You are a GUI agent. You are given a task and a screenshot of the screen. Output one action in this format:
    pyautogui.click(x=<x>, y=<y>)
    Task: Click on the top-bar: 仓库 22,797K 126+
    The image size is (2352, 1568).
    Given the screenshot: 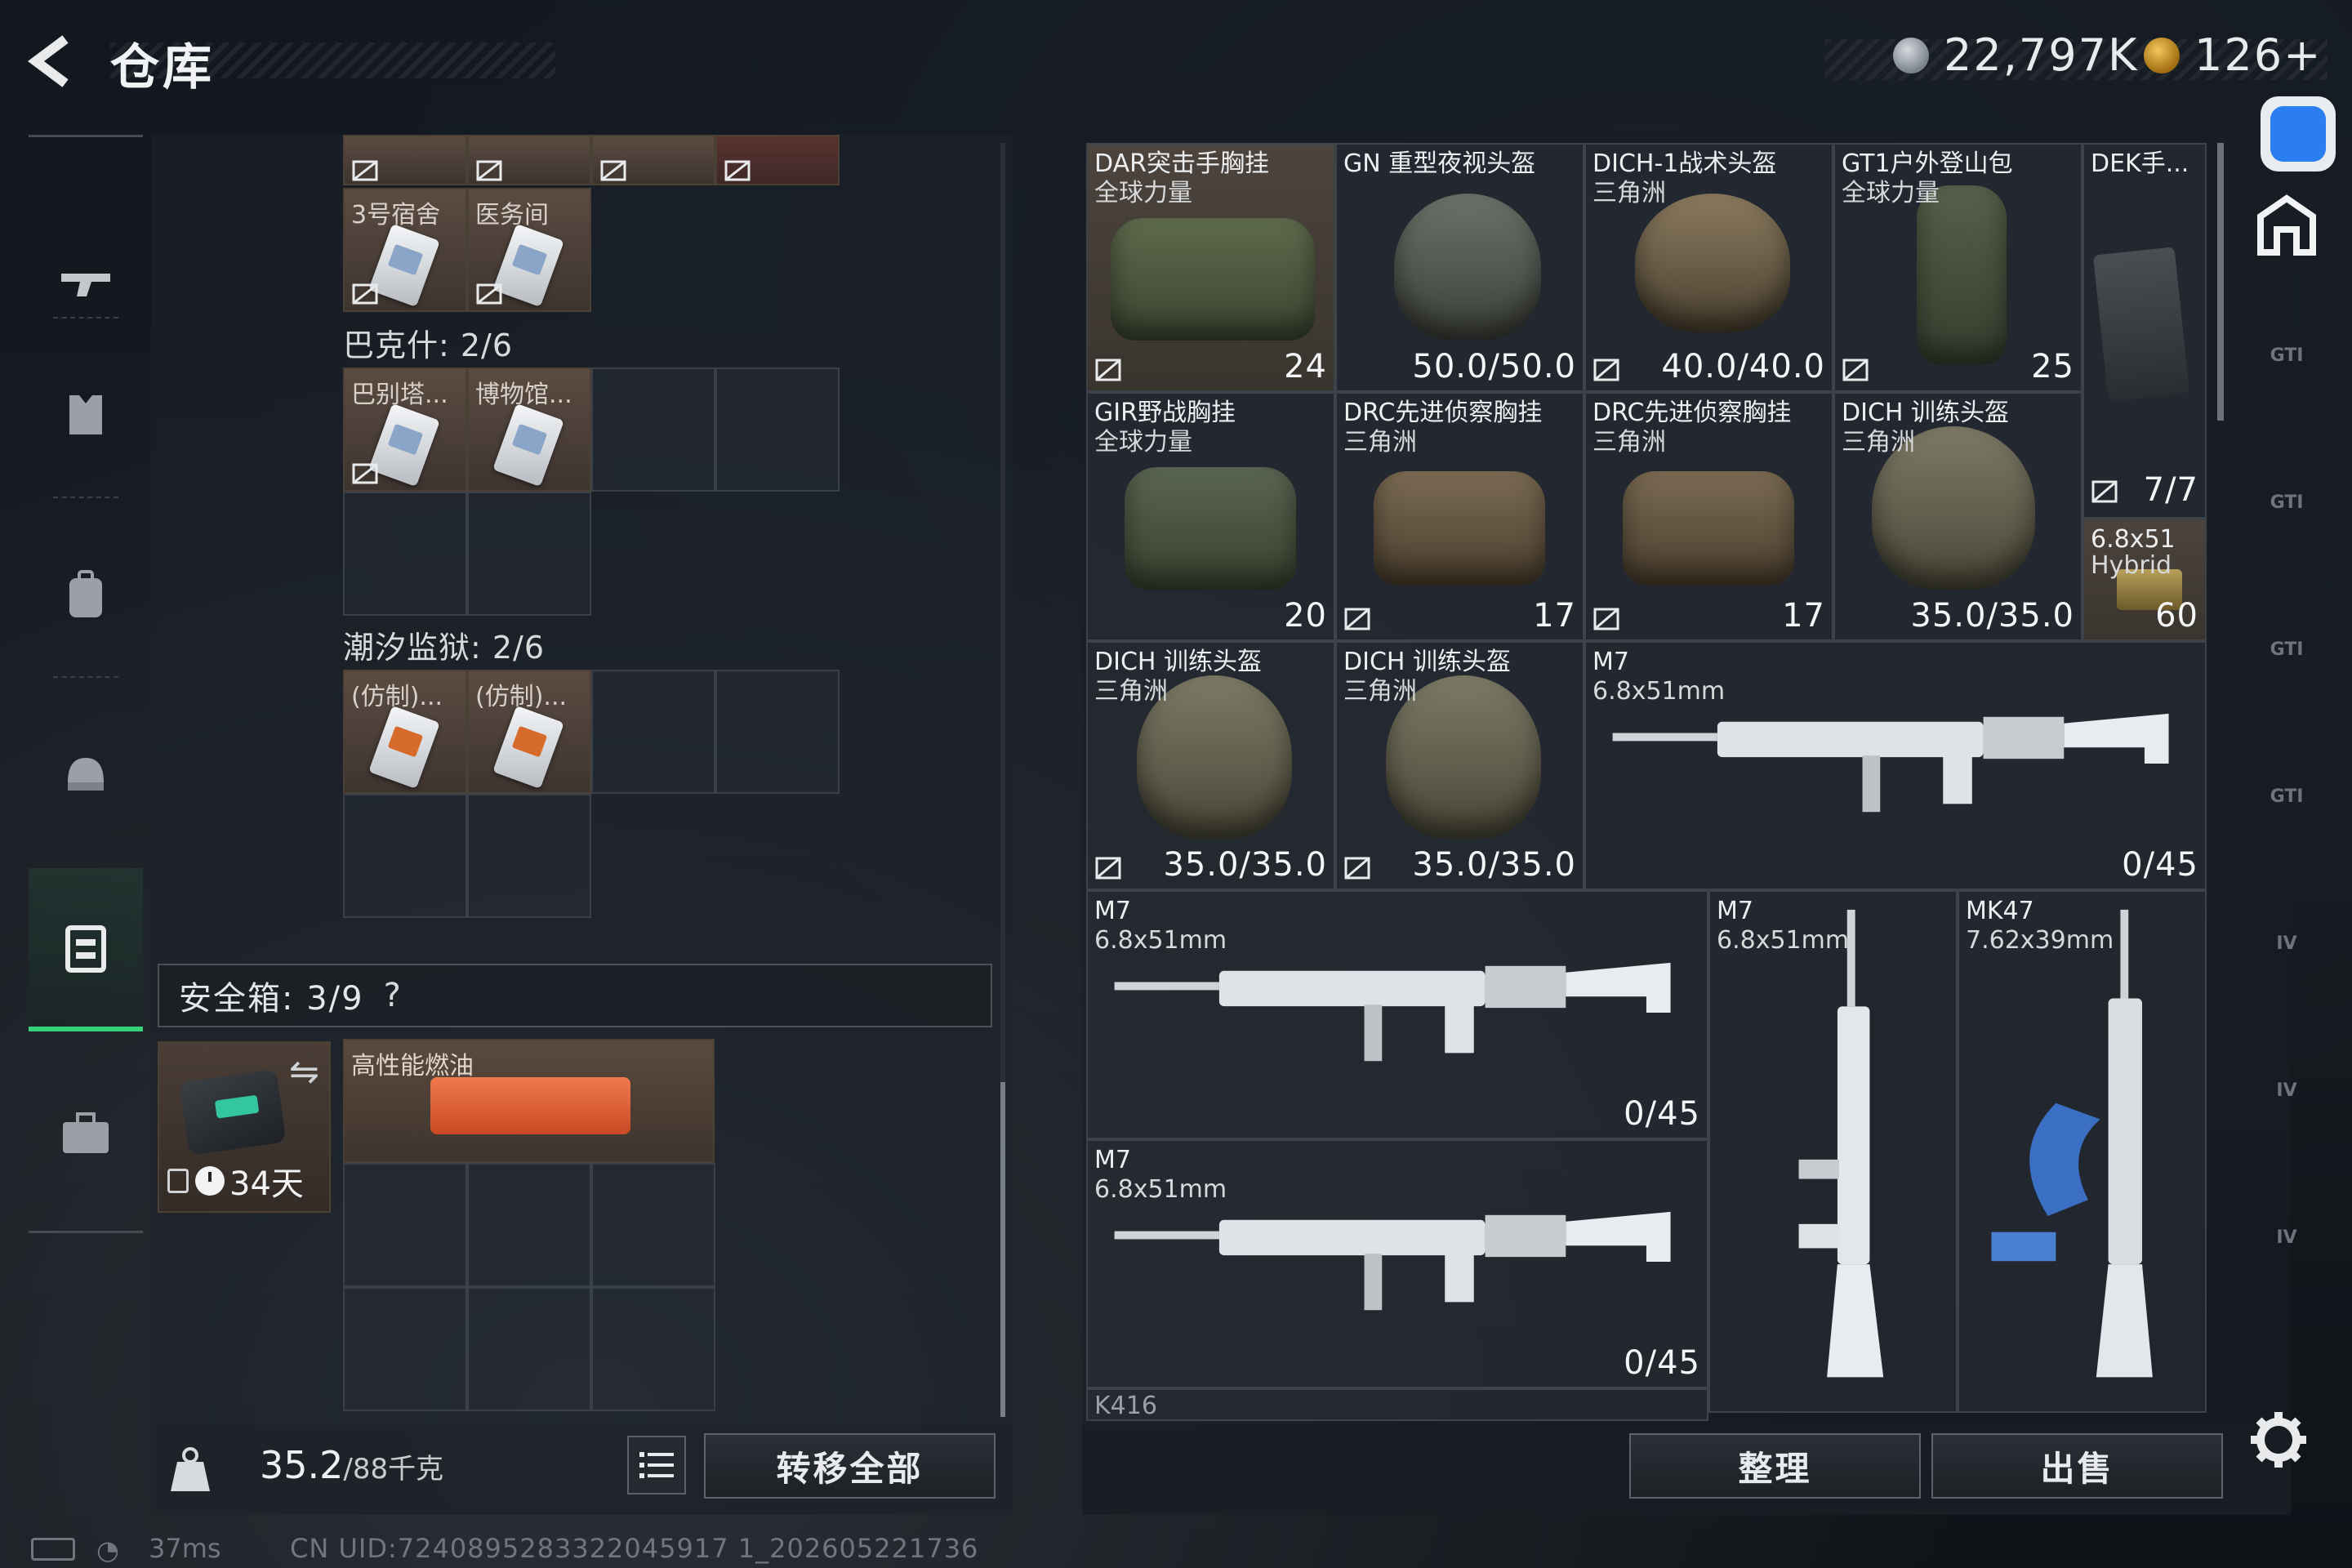 What is the action you would take?
    pyautogui.click(x=1176, y=61)
    